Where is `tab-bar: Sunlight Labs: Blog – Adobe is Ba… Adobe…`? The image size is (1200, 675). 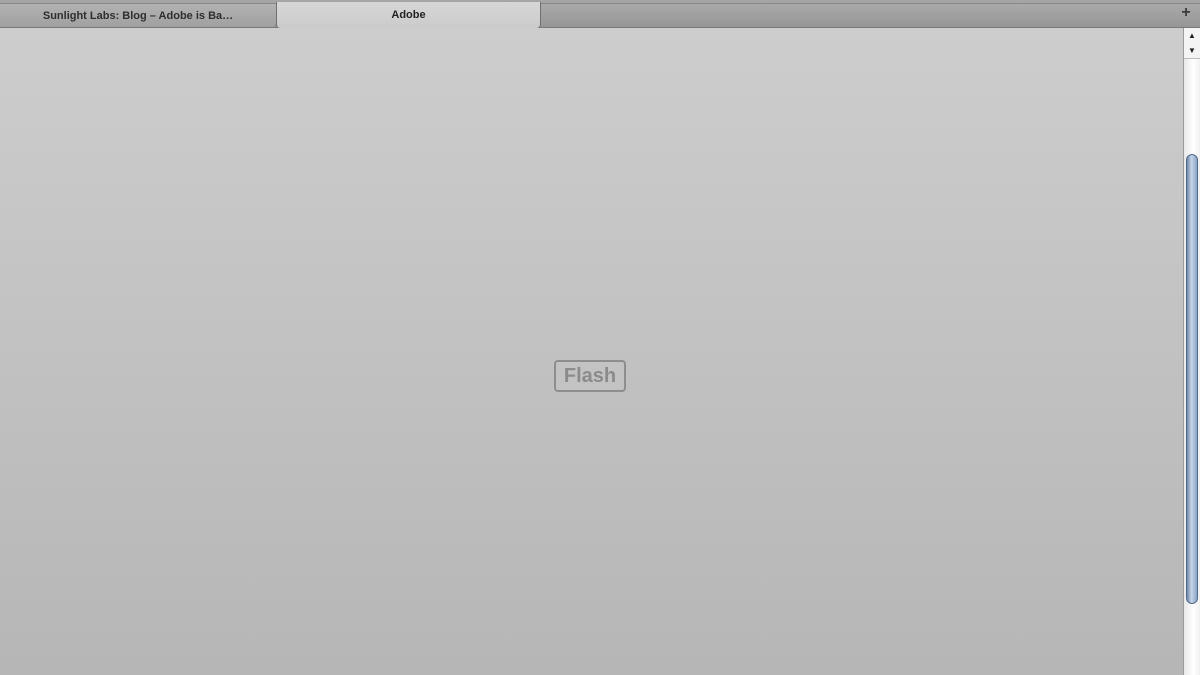
tab-bar: Sunlight Labs: Blog – Adobe is Ba… Adobe… is located at coordinates (600, 14).